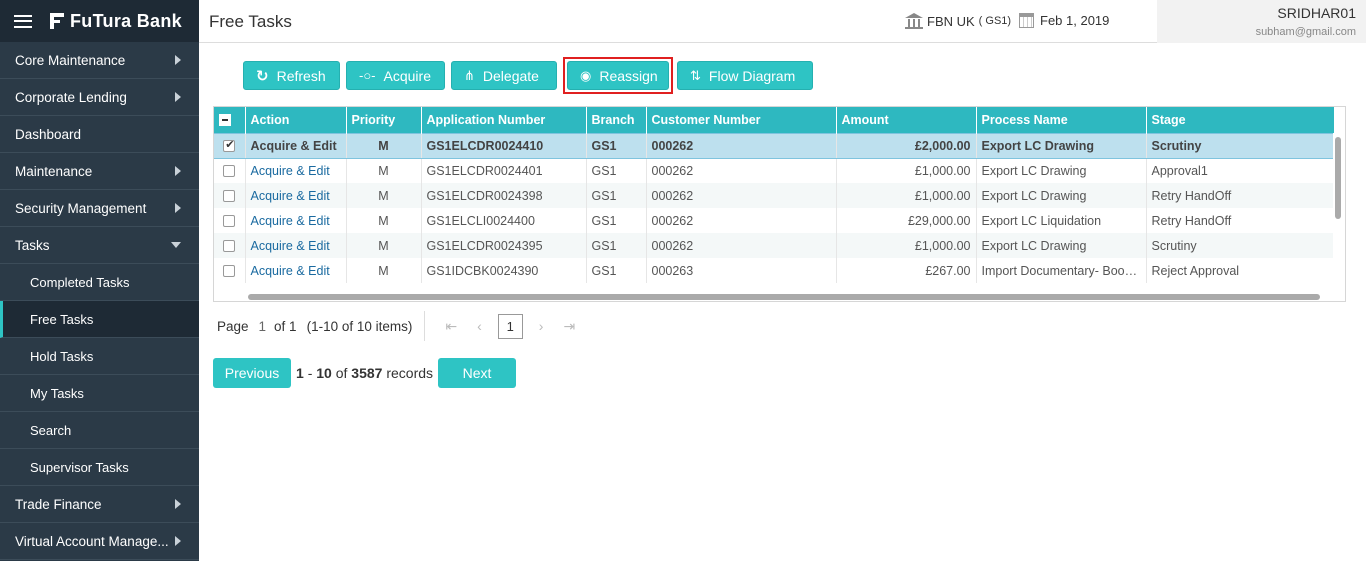 This screenshot has height=561, width=1366. I want to click on sidebar-subitem-my-tasks: My Tasks, so click(99, 393).